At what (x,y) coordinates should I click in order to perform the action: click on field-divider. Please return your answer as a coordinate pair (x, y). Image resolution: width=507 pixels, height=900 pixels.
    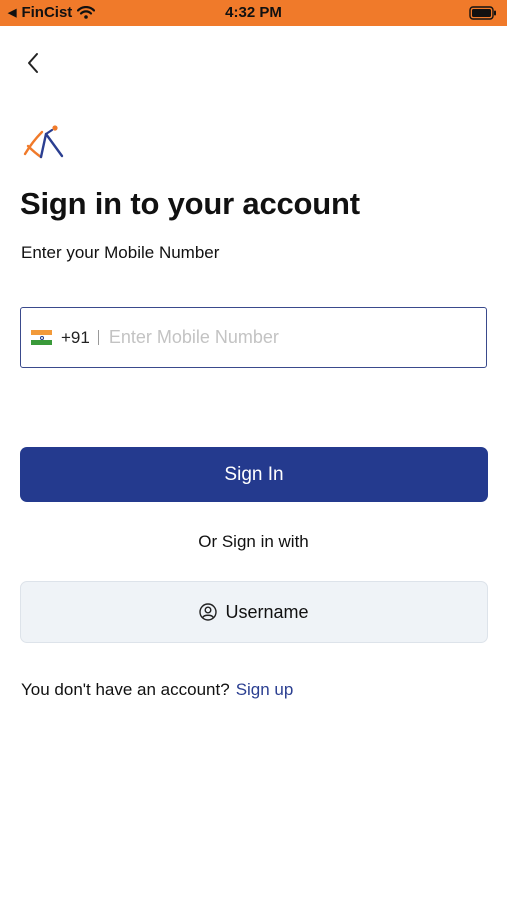
    Looking at the image, I should click on (98, 337).